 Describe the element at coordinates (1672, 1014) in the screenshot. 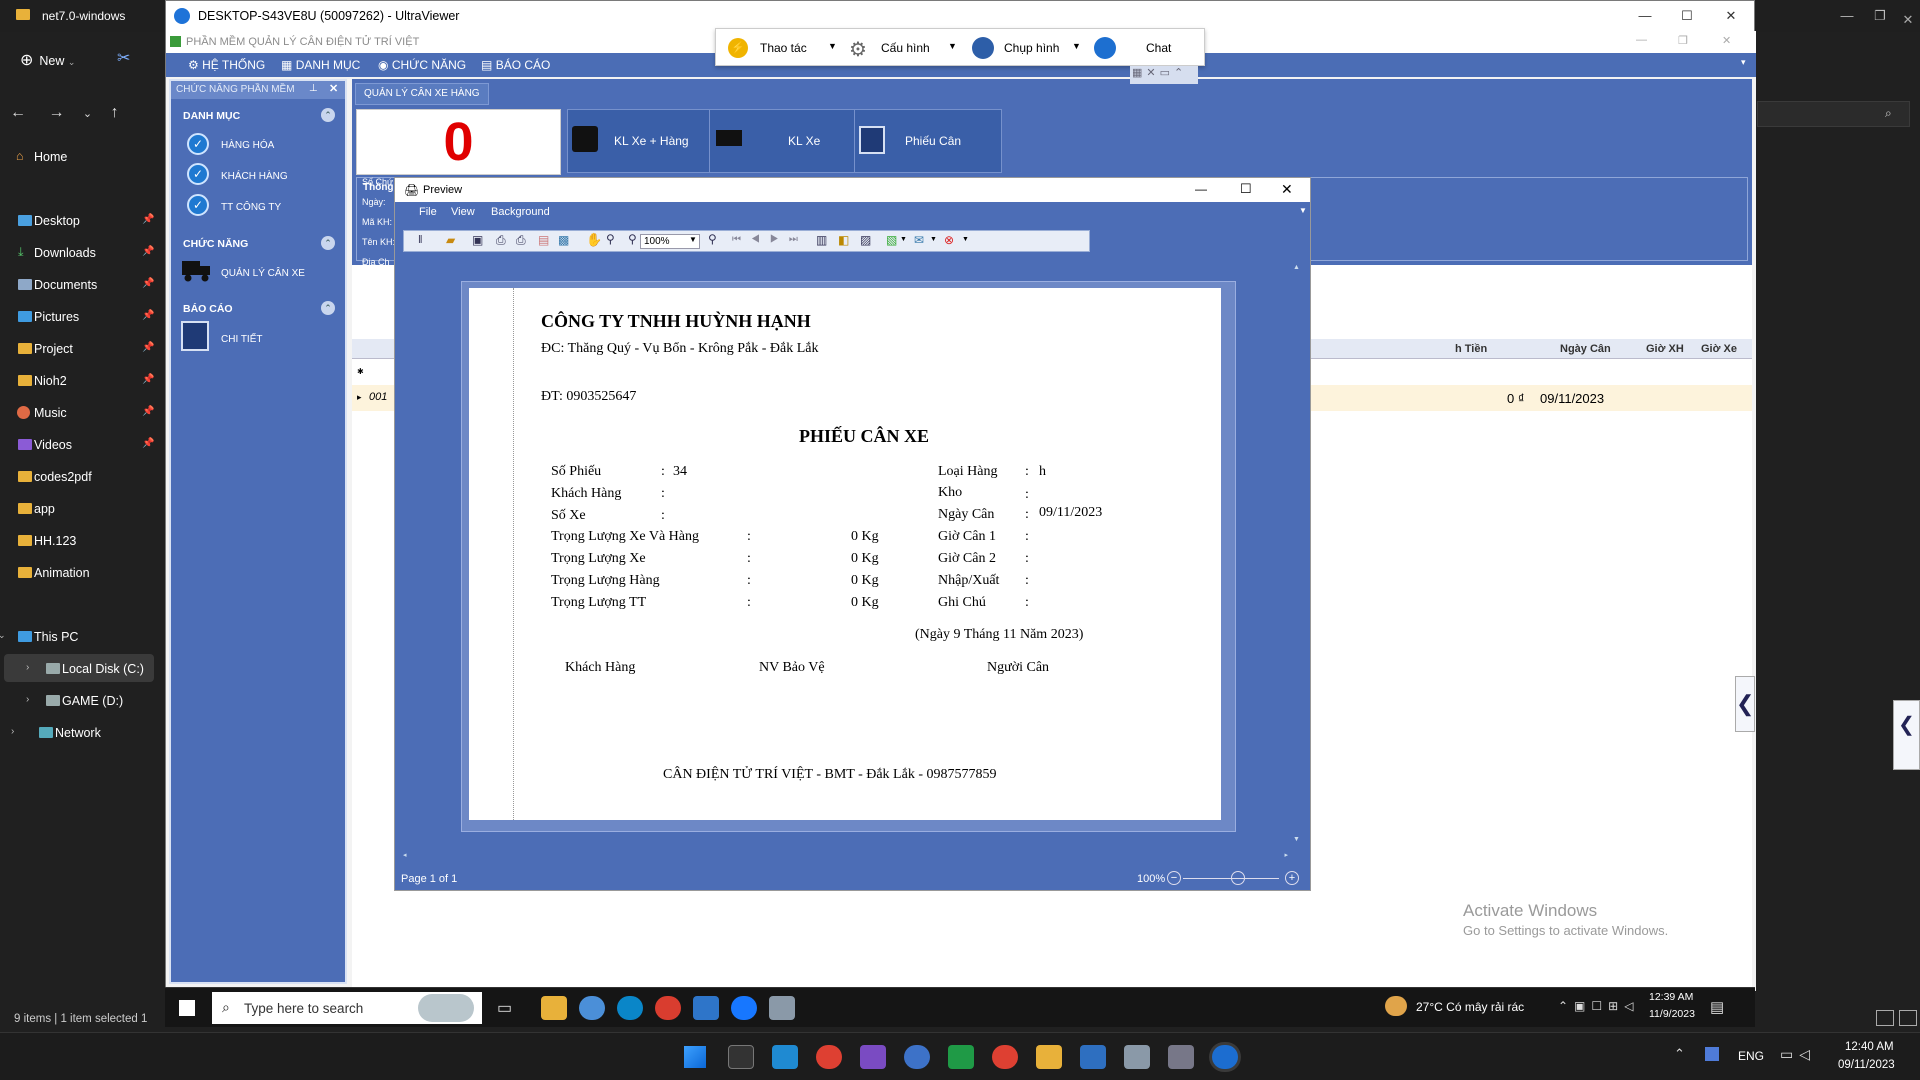

I see `remote-clock-date: 11/9/2023` at that location.